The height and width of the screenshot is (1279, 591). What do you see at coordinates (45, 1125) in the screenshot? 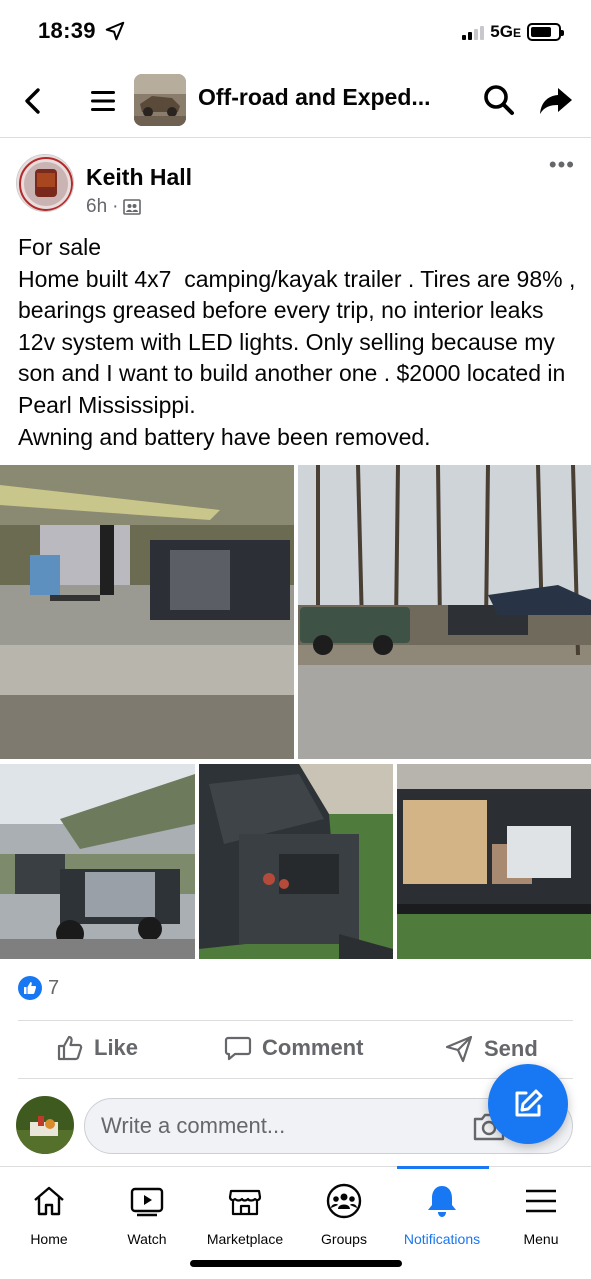
I see `my-avatar` at bounding box center [45, 1125].